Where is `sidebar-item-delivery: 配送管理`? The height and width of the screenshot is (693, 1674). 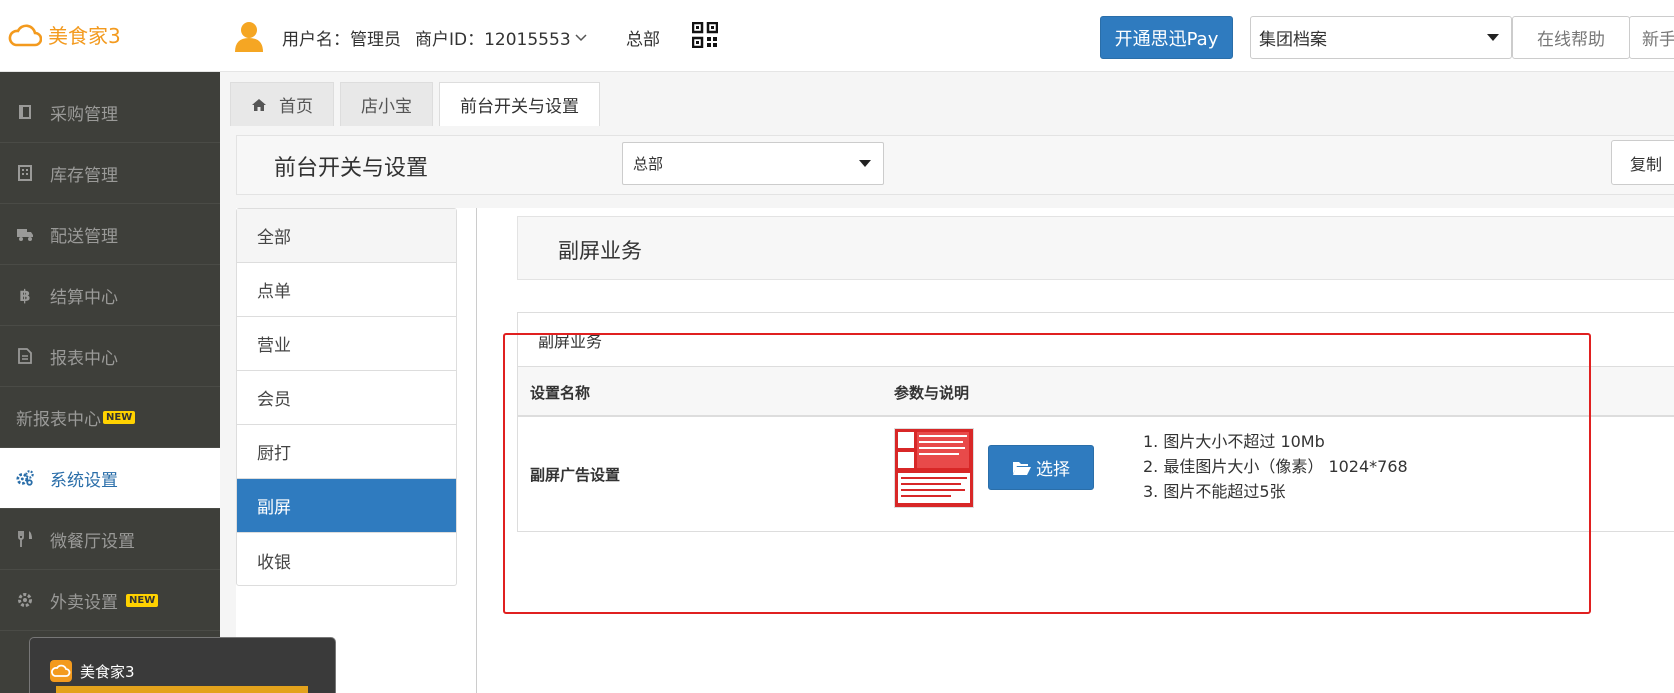
sidebar-item-delivery: 配送管理 is located at coordinates (110, 234).